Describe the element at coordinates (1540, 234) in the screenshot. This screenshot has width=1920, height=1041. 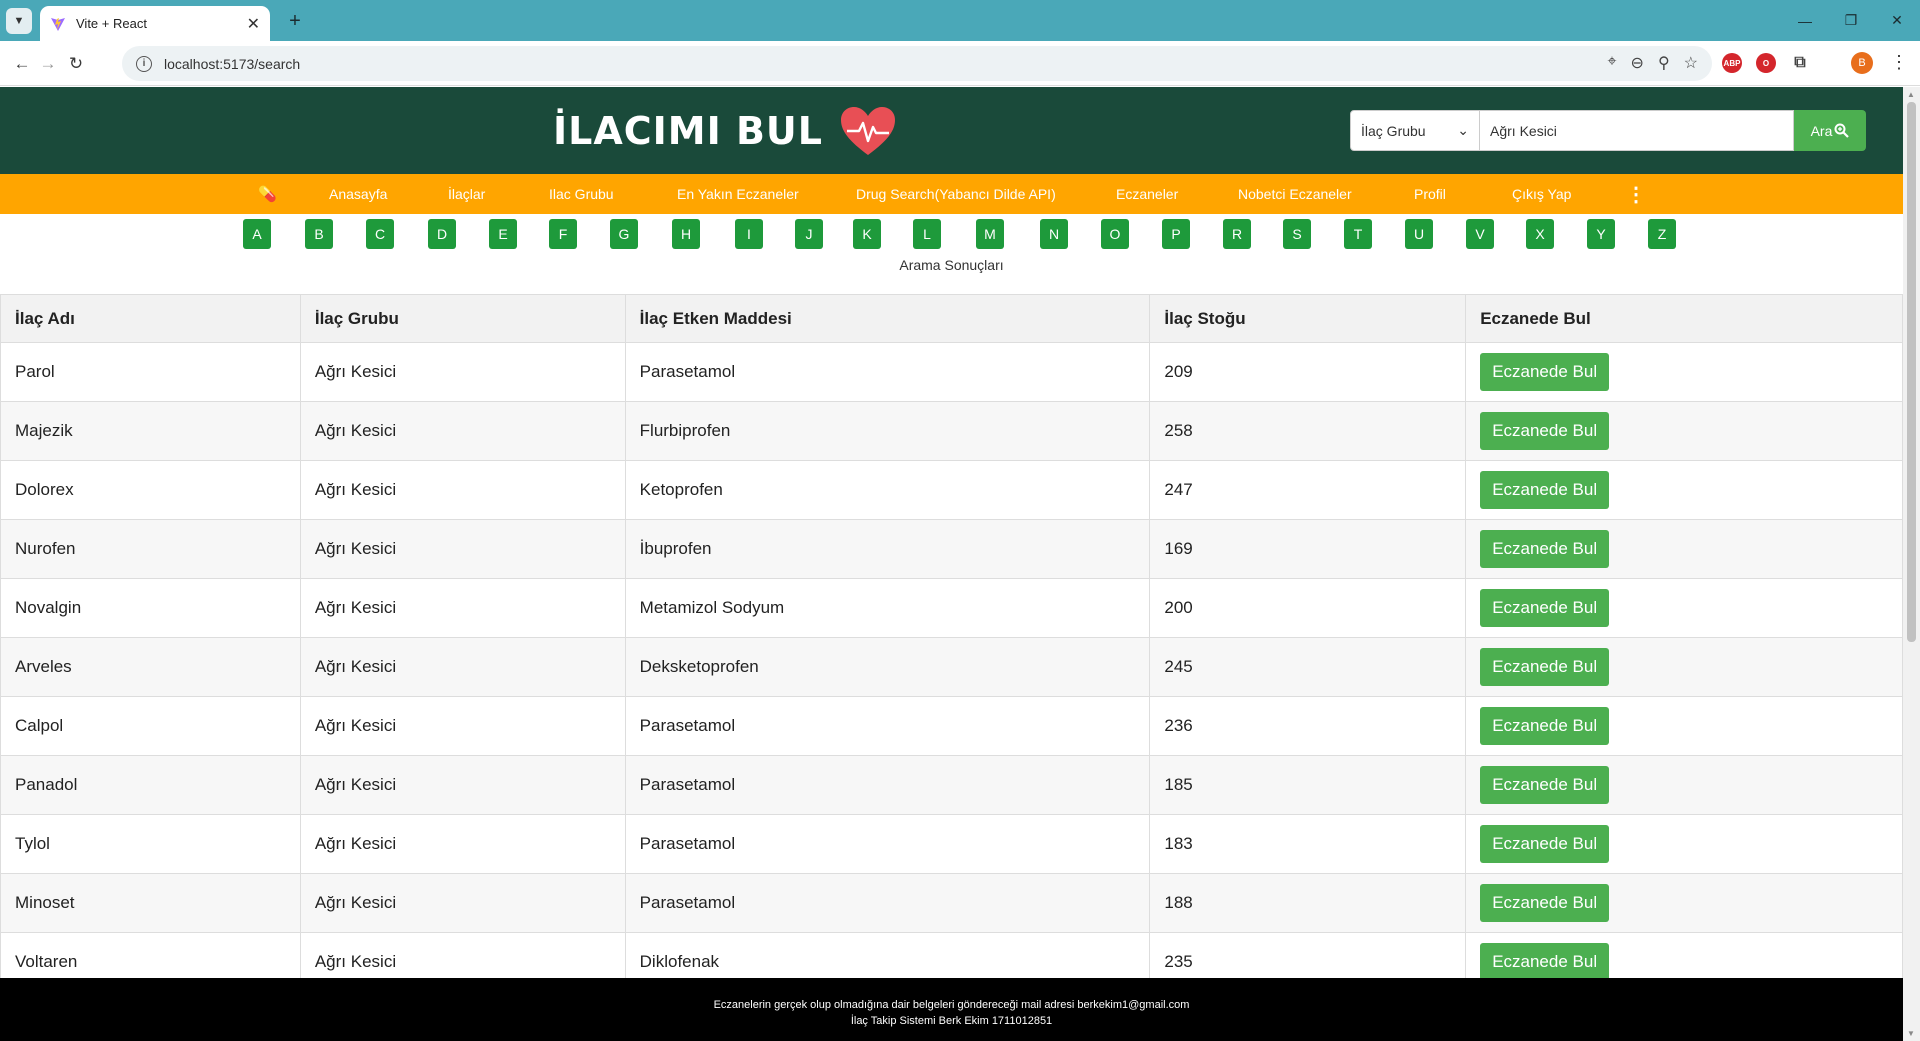
I see `letter-button-x: X` at that location.